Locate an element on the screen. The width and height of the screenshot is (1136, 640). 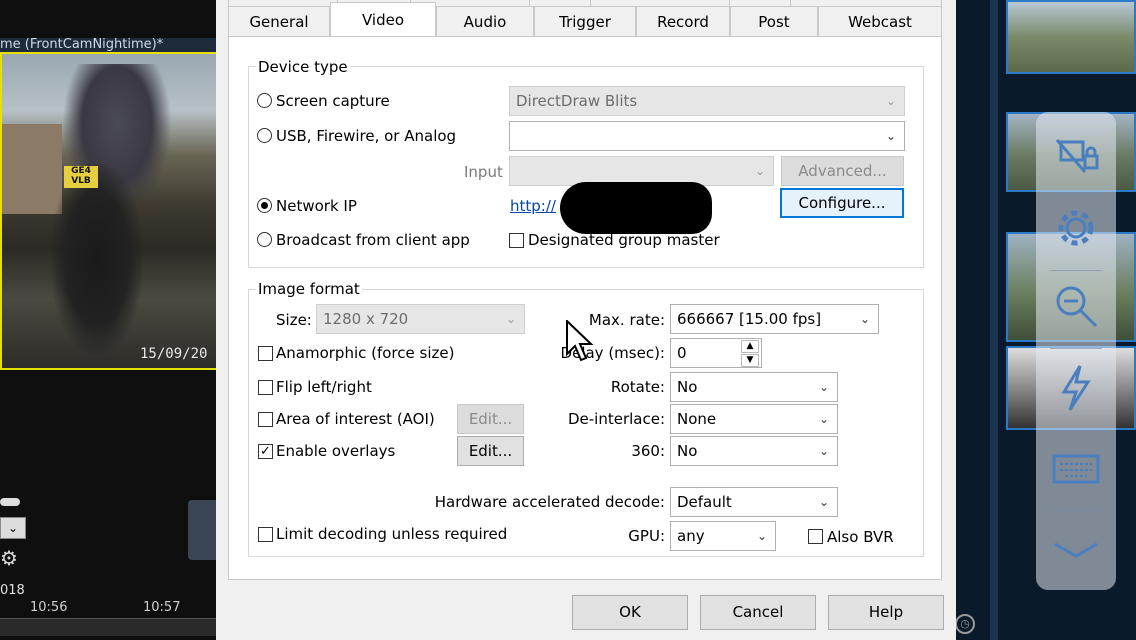
rotate-label: Rotate: is located at coordinates (637, 387).